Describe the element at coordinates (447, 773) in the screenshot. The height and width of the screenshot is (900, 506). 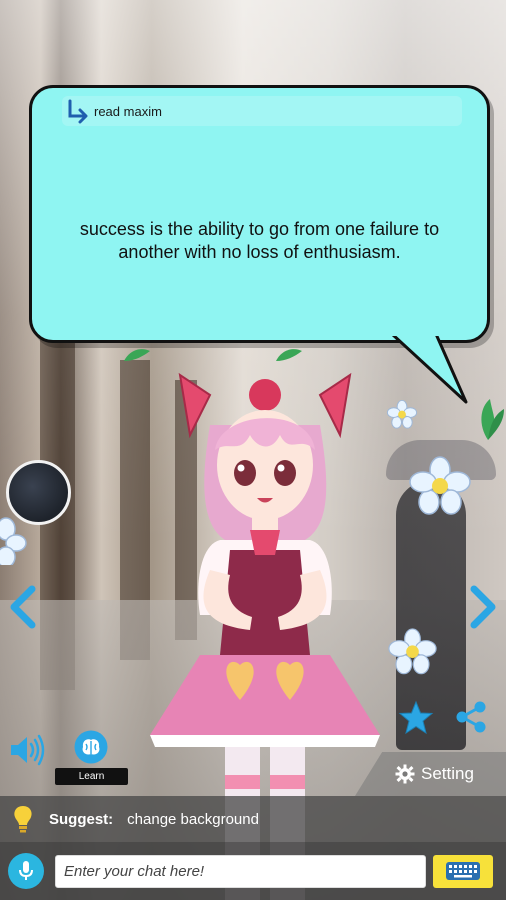
I see `setting-label: Setting` at that location.